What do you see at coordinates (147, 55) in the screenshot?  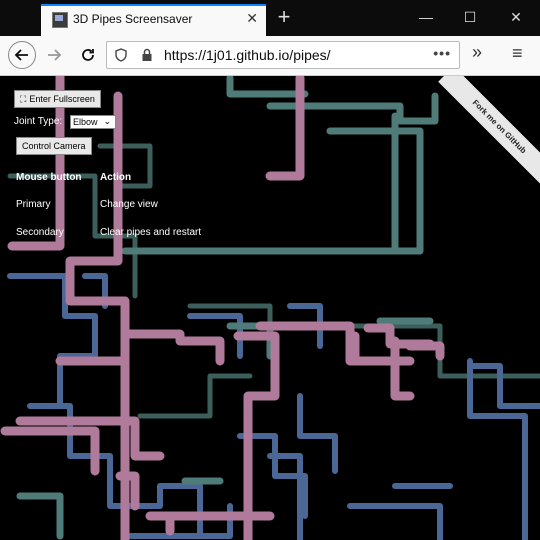 I see `lock-icon` at bounding box center [147, 55].